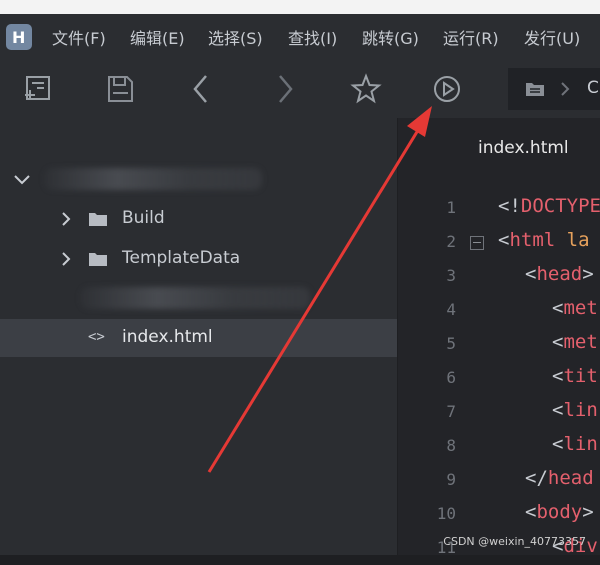 The width and height of the screenshot is (600, 565). I want to click on tree-item-build: Build, so click(198, 219).